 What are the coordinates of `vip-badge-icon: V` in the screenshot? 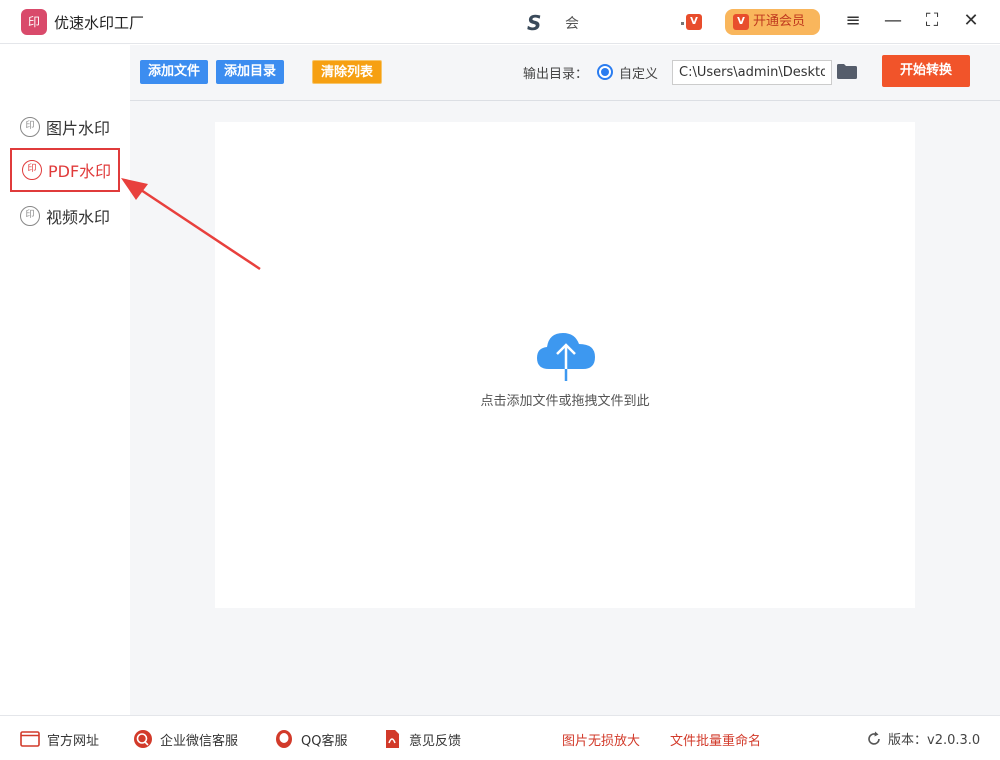 It's located at (741, 22).